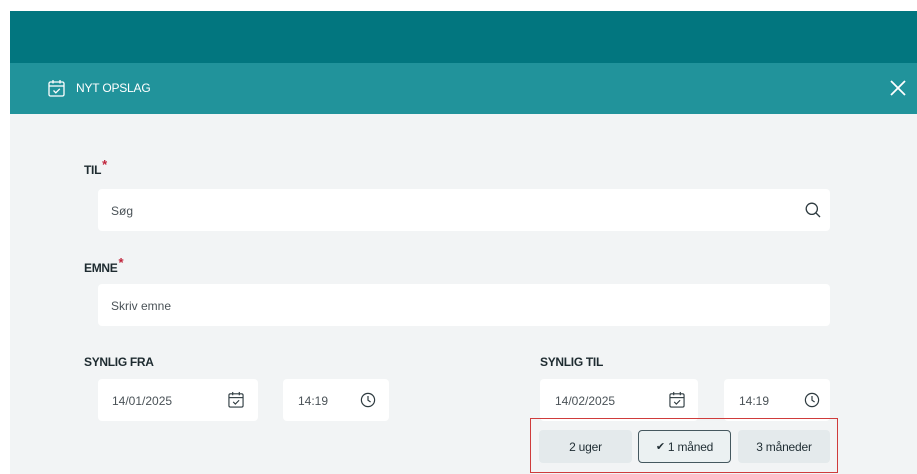 This screenshot has height=474, width=917. I want to click on close-icon, so click(898, 88).